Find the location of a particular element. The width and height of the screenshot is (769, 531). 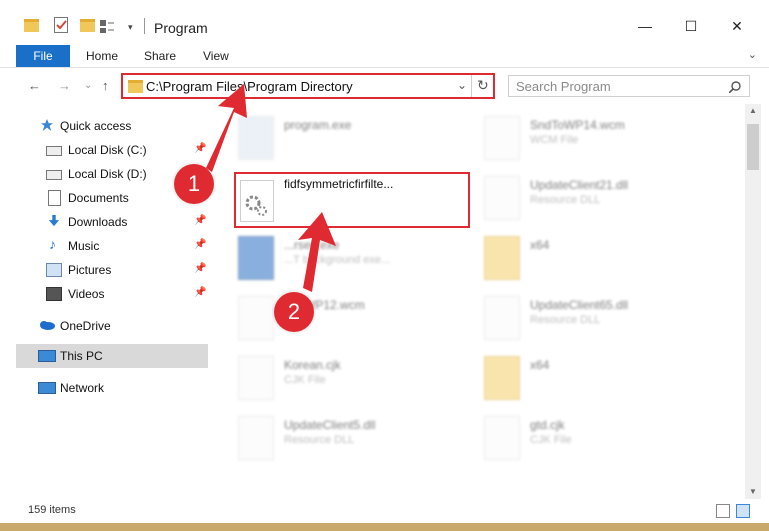

status-bar: 159 items is located at coordinates (384, 511).